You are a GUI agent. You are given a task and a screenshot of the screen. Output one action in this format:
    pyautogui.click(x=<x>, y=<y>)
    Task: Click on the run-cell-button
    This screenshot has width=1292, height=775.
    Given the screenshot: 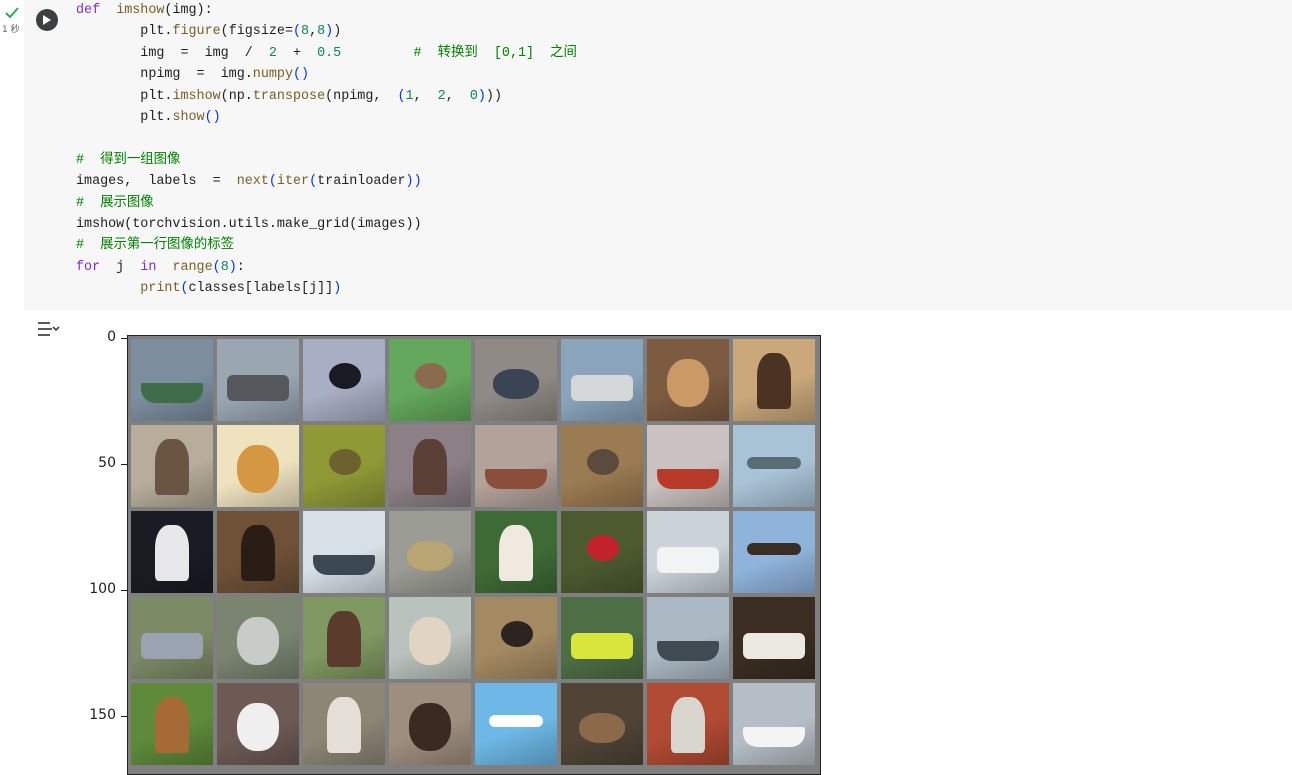 What is the action you would take?
    pyautogui.click(x=47, y=20)
    